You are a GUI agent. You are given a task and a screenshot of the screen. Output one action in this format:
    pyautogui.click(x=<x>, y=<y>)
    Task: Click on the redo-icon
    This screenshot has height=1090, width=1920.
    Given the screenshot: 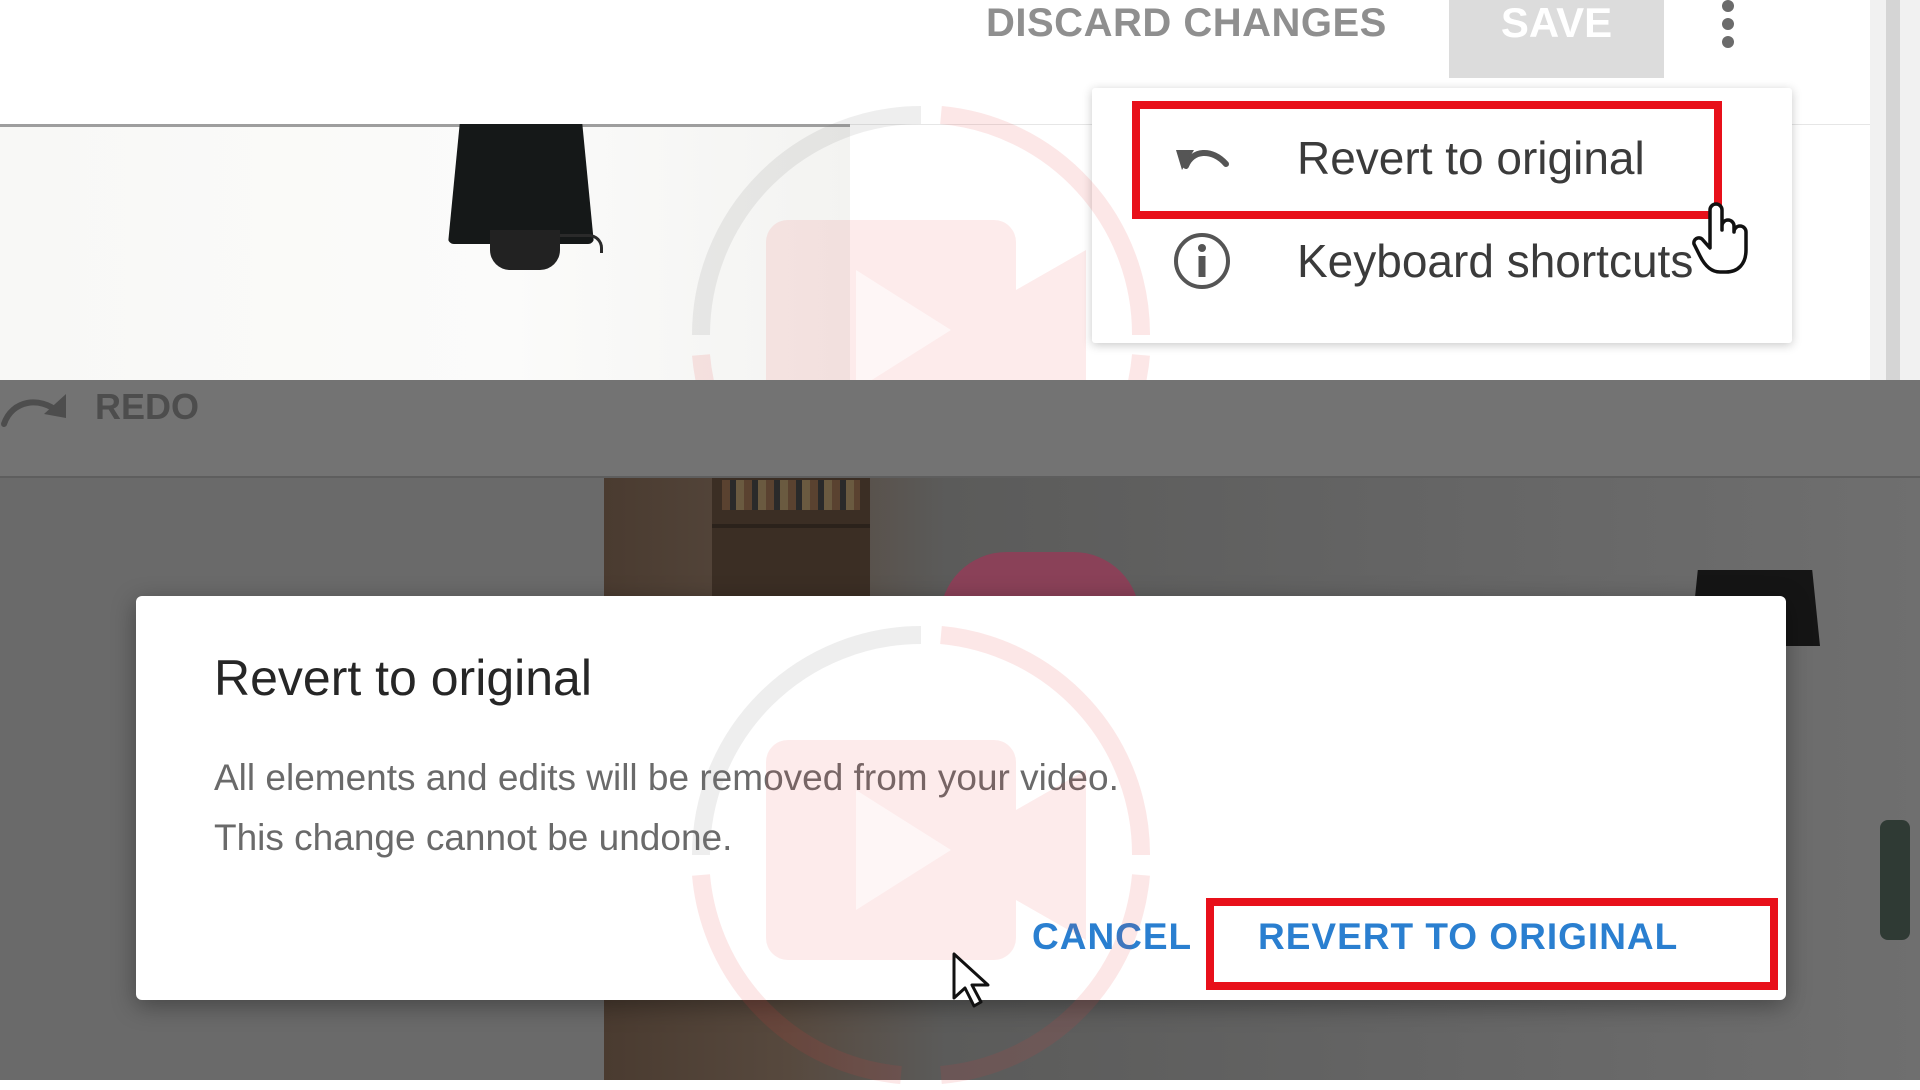 What is the action you would take?
    pyautogui.click(x=35, y=409)
    